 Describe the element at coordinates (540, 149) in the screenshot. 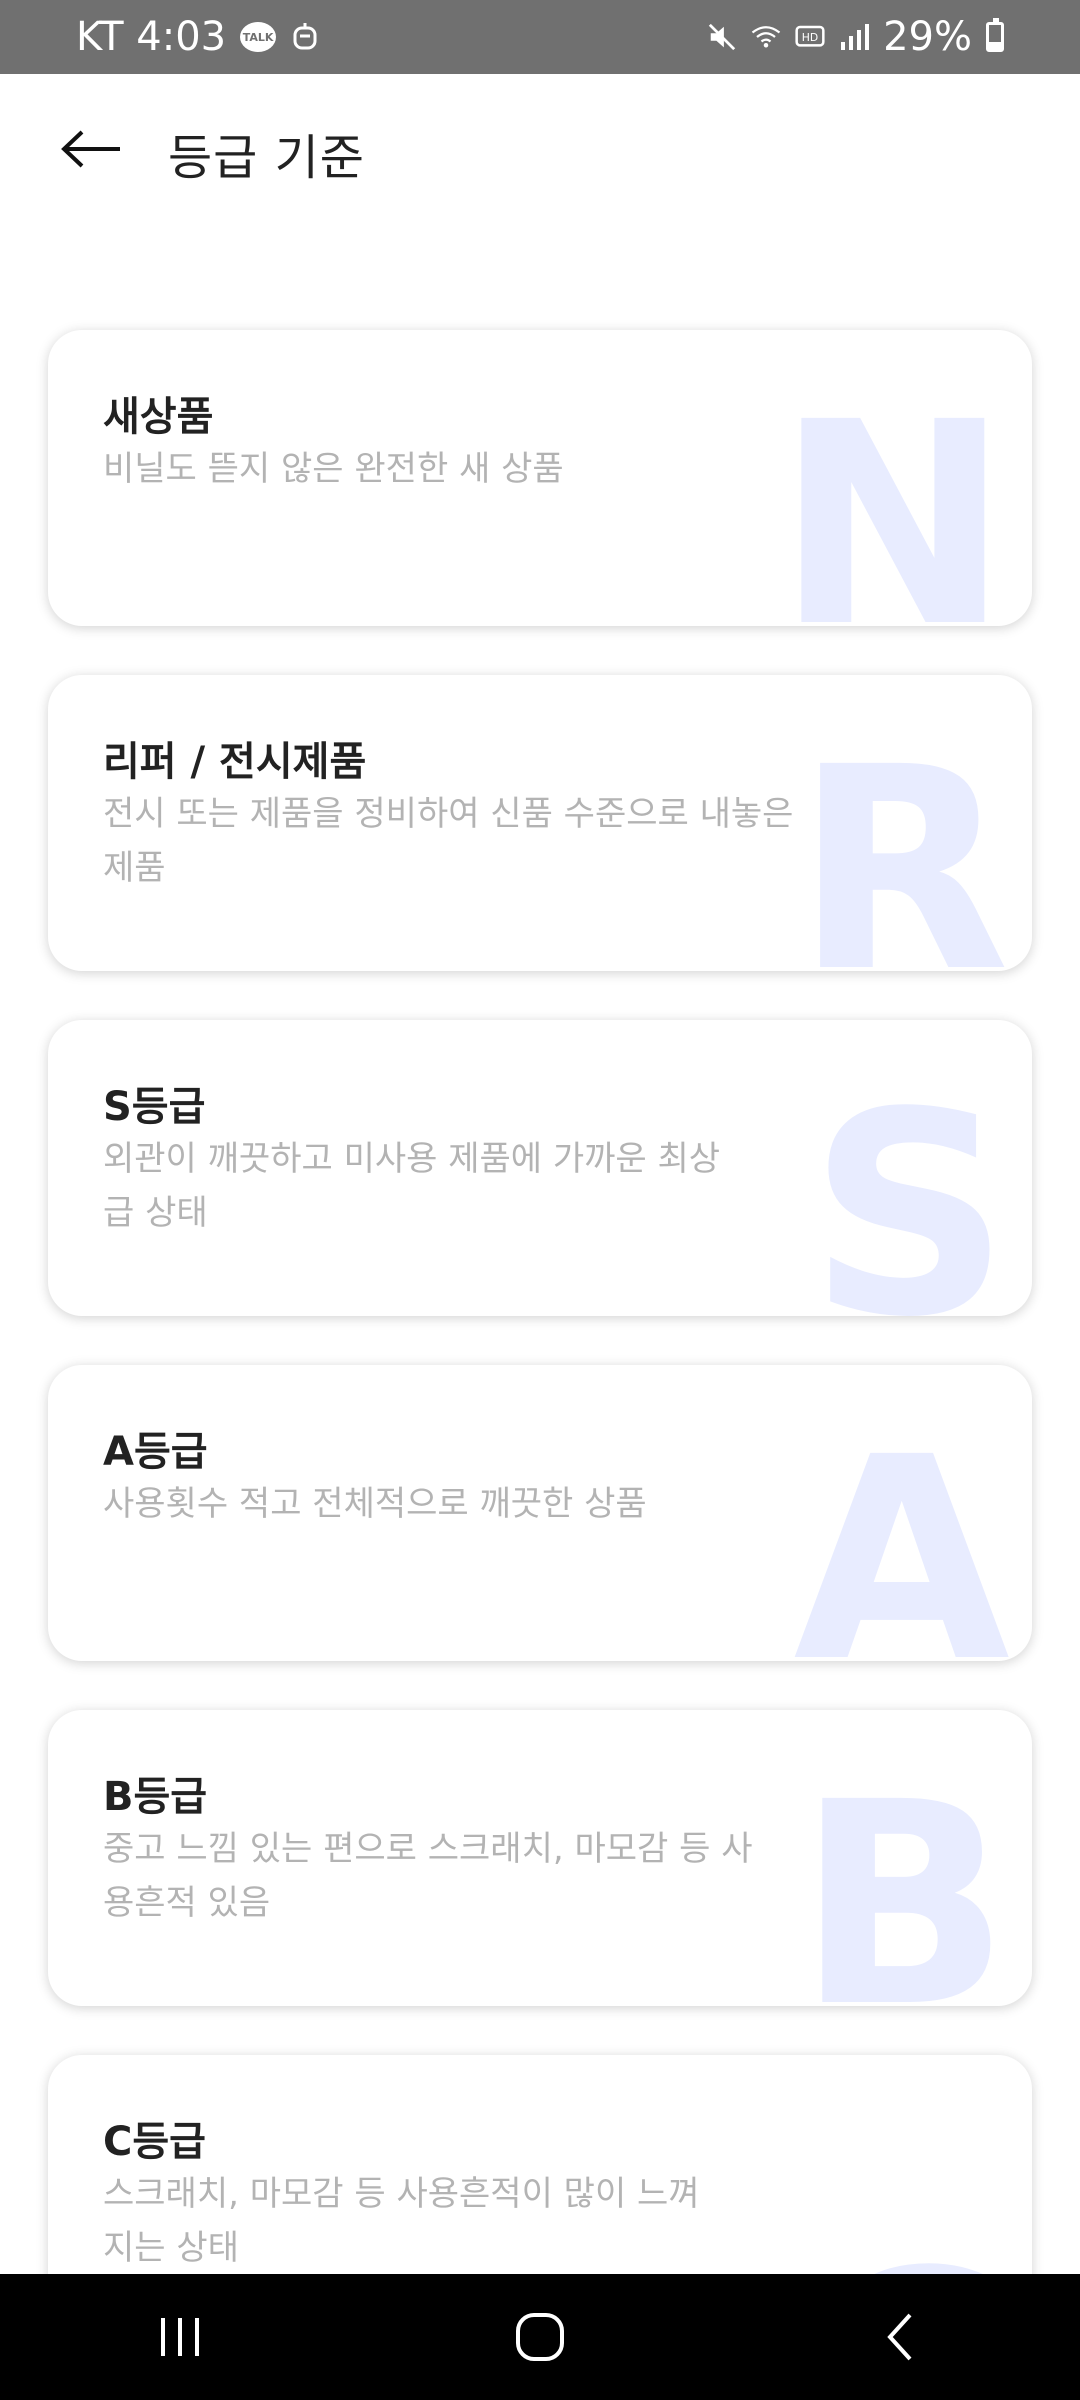

I see `app-bar: 등급 기준` at that location.